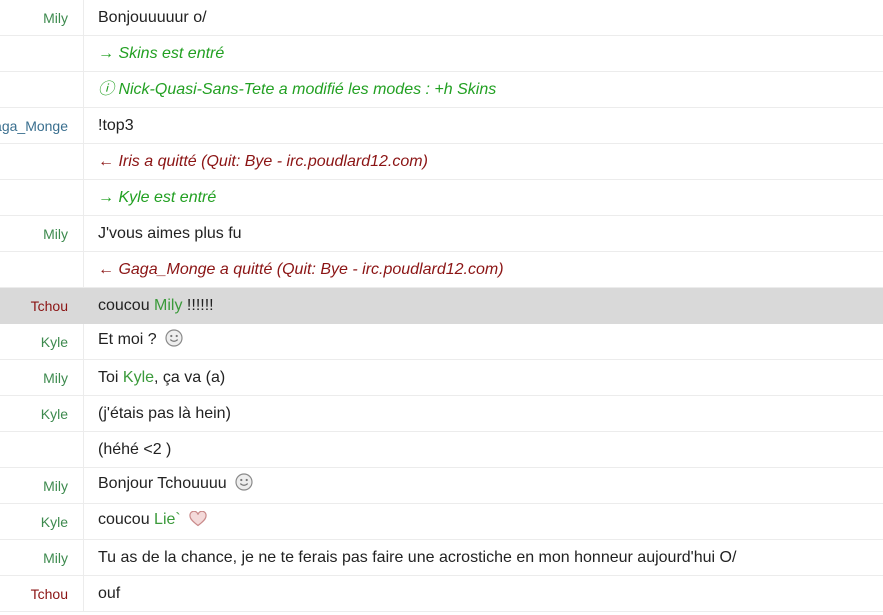 This screenshot has width=883, height=615. Describe the element at coordinates (168, 305) in the screenshot. I see `nick-mention: Mily` at that location.